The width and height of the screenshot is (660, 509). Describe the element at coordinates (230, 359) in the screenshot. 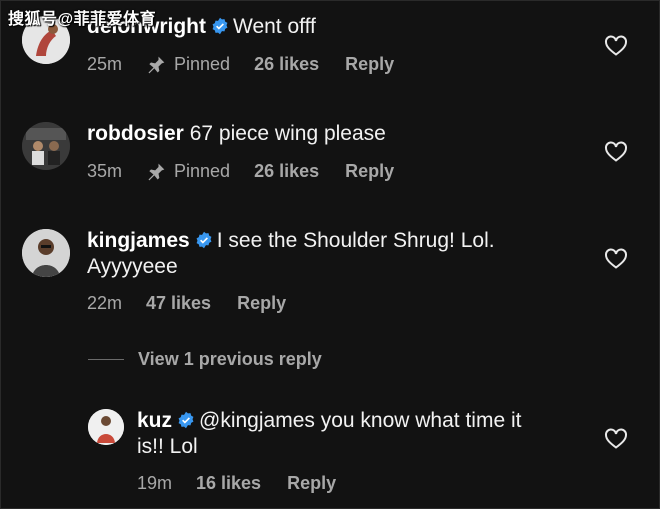

I see `view-previous-label: View 1 previous reply` at that location.